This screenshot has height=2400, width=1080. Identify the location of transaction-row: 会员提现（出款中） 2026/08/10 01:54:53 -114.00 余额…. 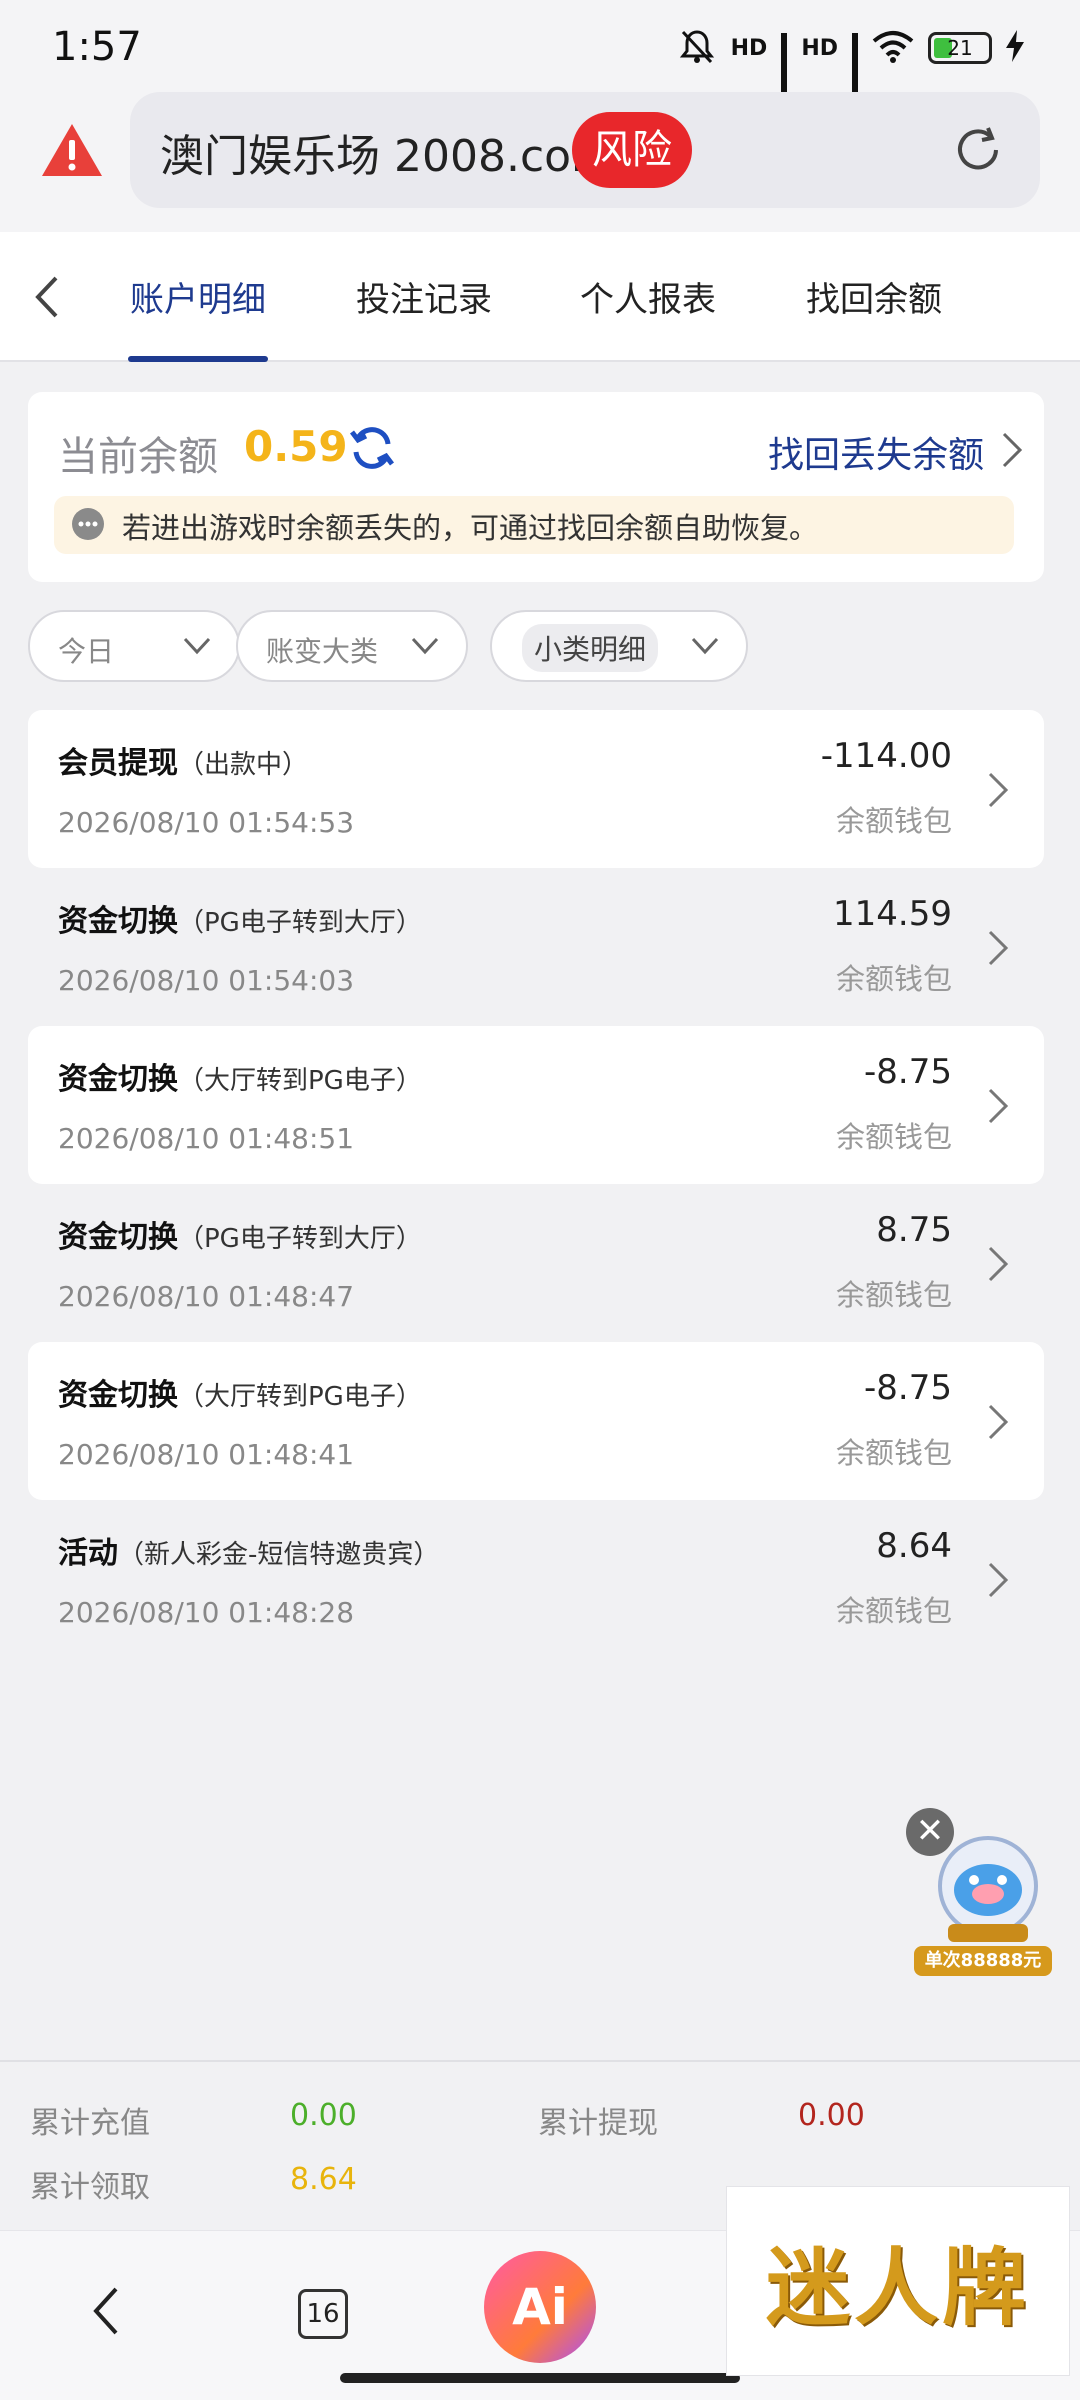
(536, 789).